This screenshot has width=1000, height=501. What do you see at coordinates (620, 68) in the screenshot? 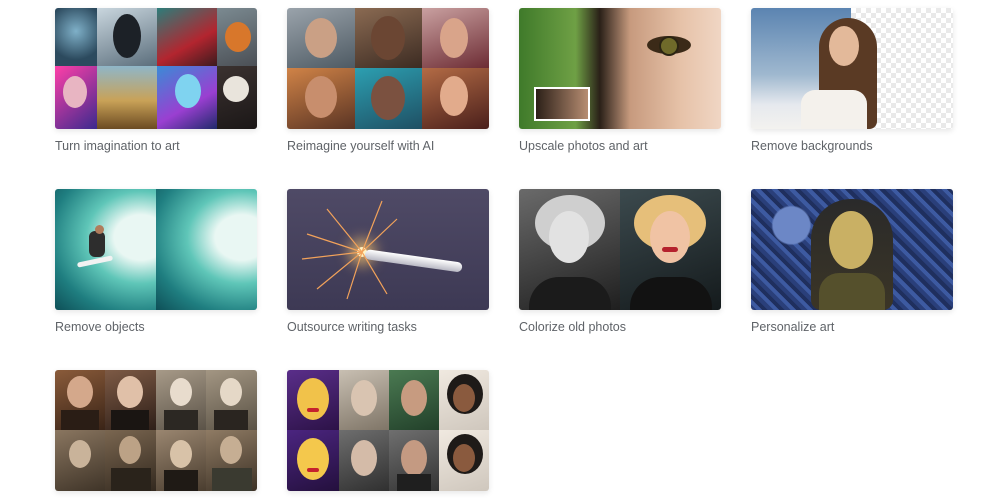
I see `upscale-eye-closeup-image` at bounding box center [620, 68].